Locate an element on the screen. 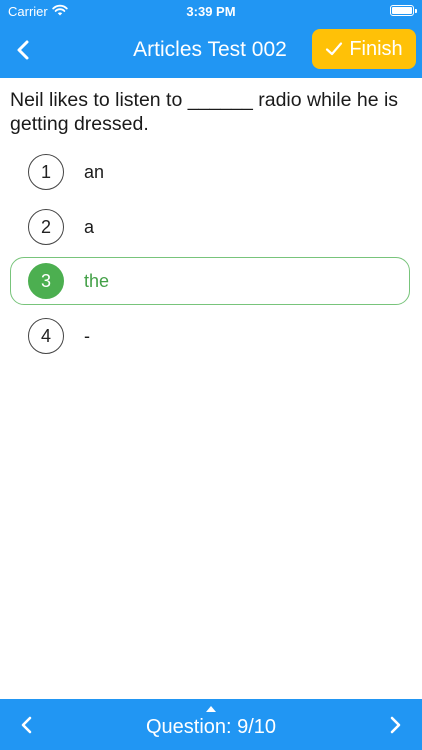 The width and height of the screenshot is (422, 750). next-question-button is located at coordinates (395, 725).